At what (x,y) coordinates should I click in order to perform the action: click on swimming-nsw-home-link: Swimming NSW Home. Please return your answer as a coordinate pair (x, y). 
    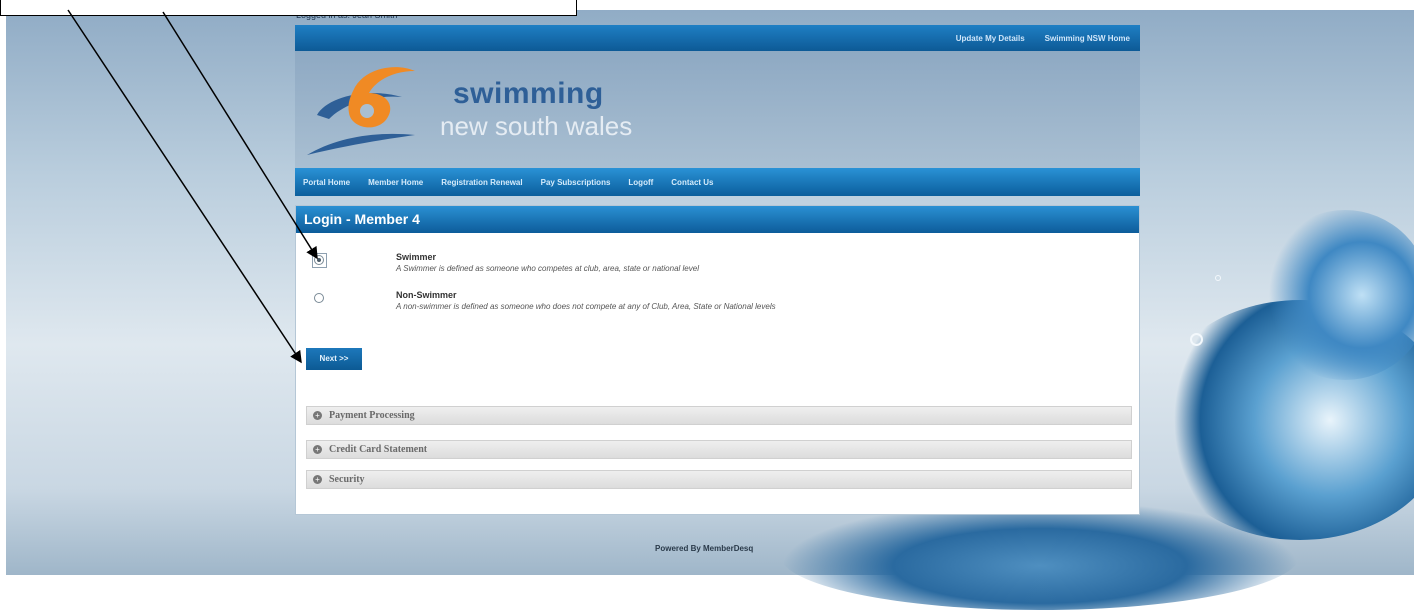
    Looking at the image, I should click on (1087, 38).